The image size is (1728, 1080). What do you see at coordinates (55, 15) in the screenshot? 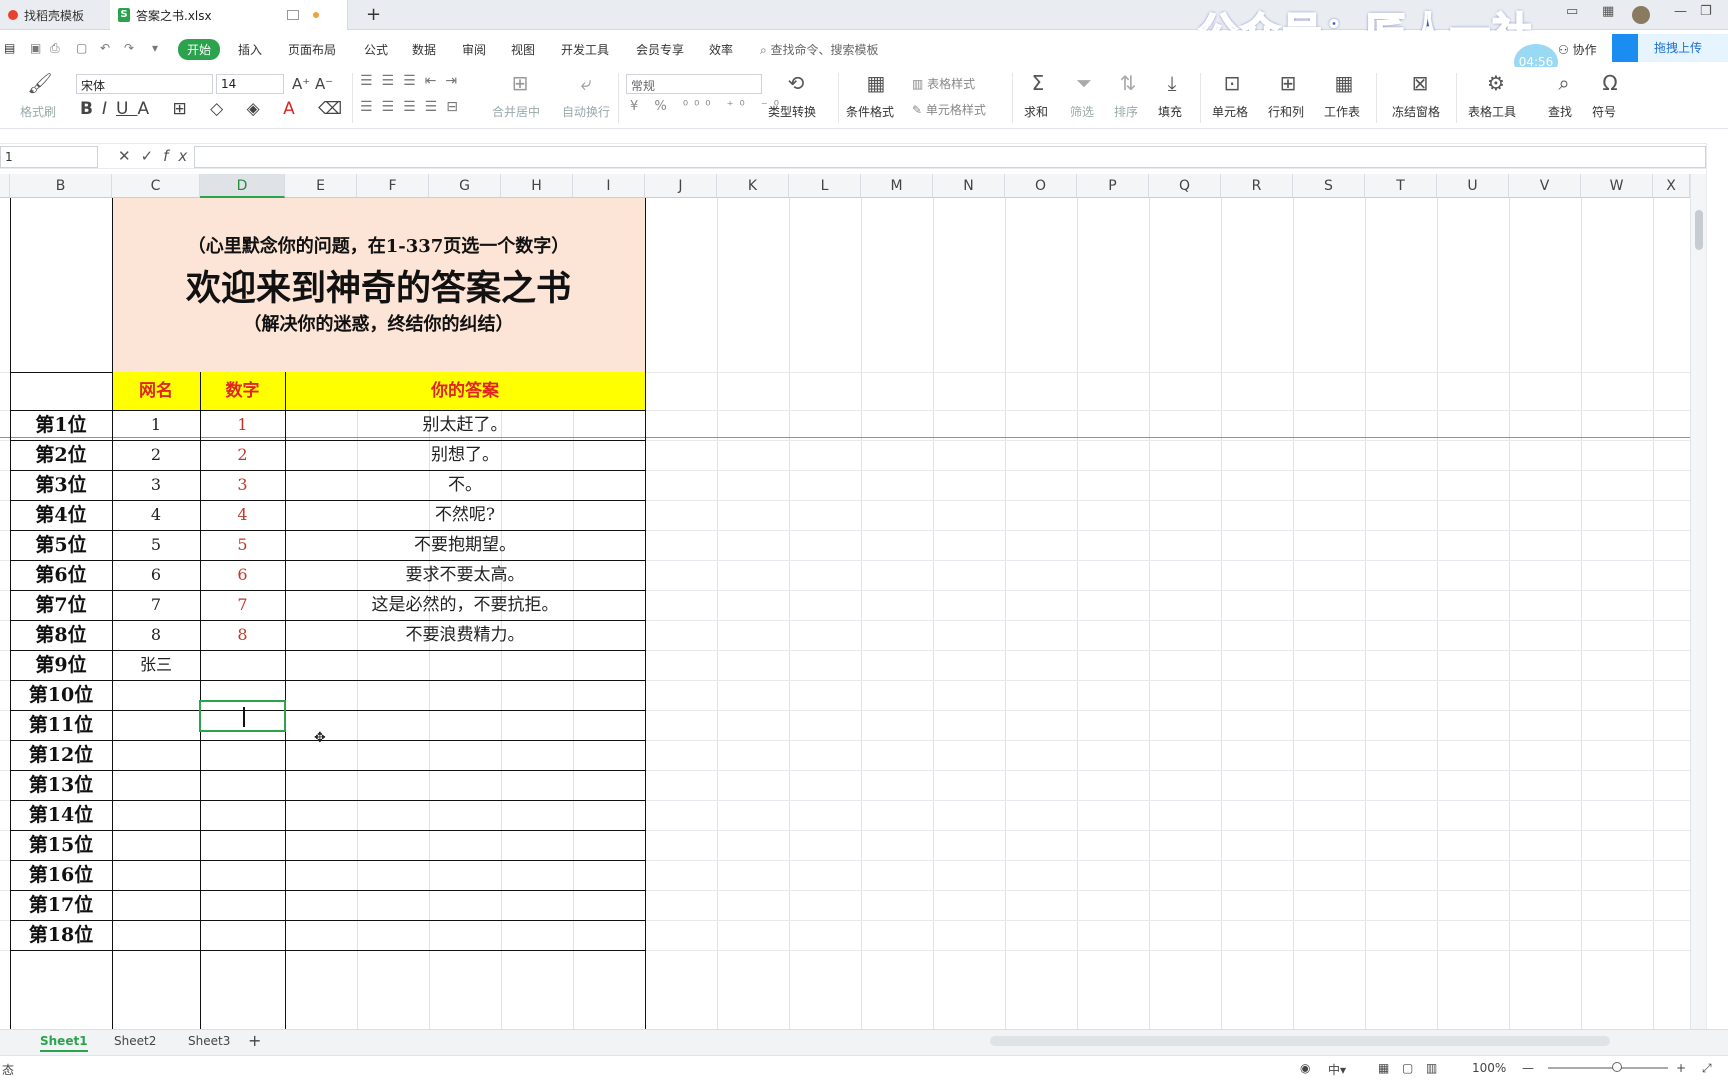
I see `tab-docer-templates: 找稻壳模板` at bounding box center [55, 15].